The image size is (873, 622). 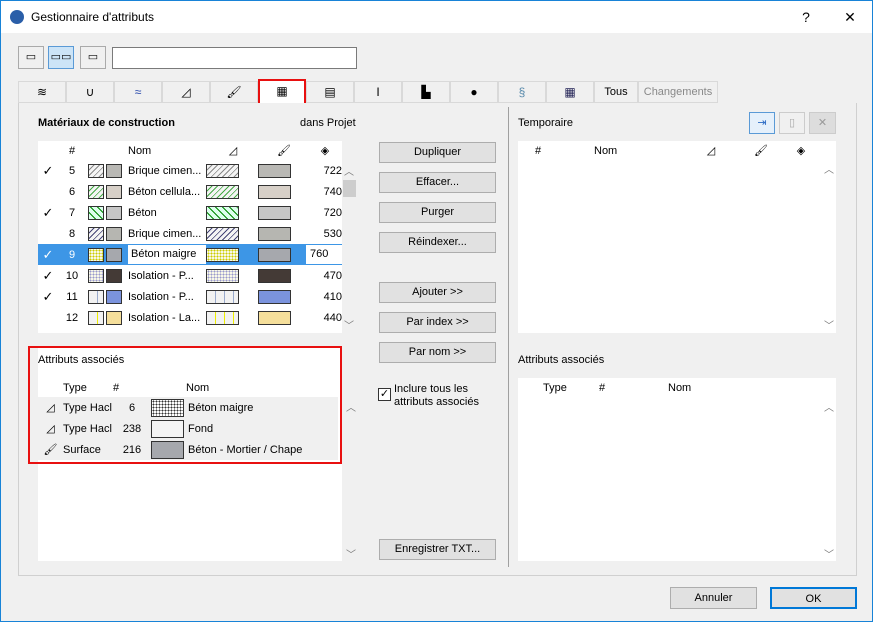 What do you see at coordinates (813, 598) in the screenshot?
I see `ok-button: OK` at bounding box center [813, 598].